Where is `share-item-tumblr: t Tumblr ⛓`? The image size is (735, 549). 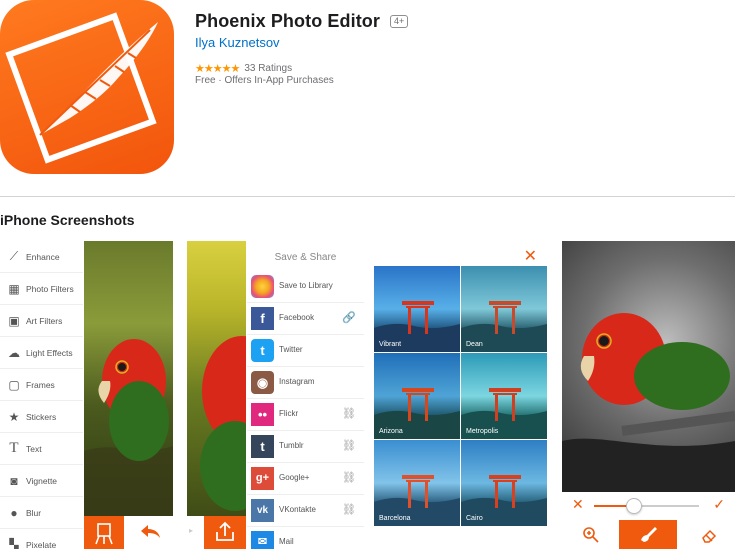
share-item-tumblr: t Tumblr ⛓ is located at coordinates (305, 447).